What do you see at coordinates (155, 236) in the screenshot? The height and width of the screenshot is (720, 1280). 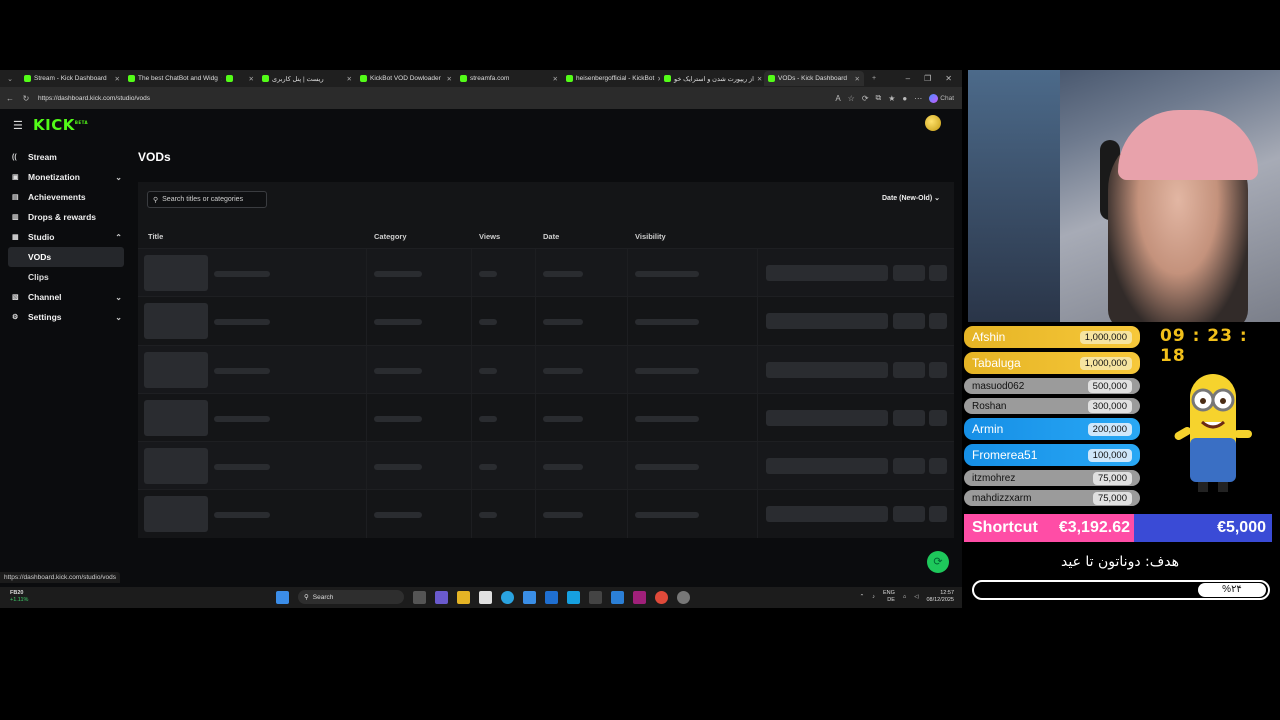 I see `column-title: Title` at bounding box center [155, 236].